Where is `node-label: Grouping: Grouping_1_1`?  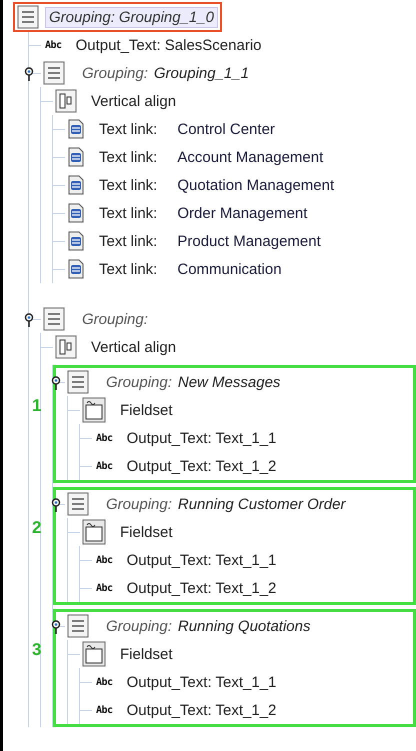
node-label: Grouping: Grouping_1_1 is located at coordinates (165, 73).